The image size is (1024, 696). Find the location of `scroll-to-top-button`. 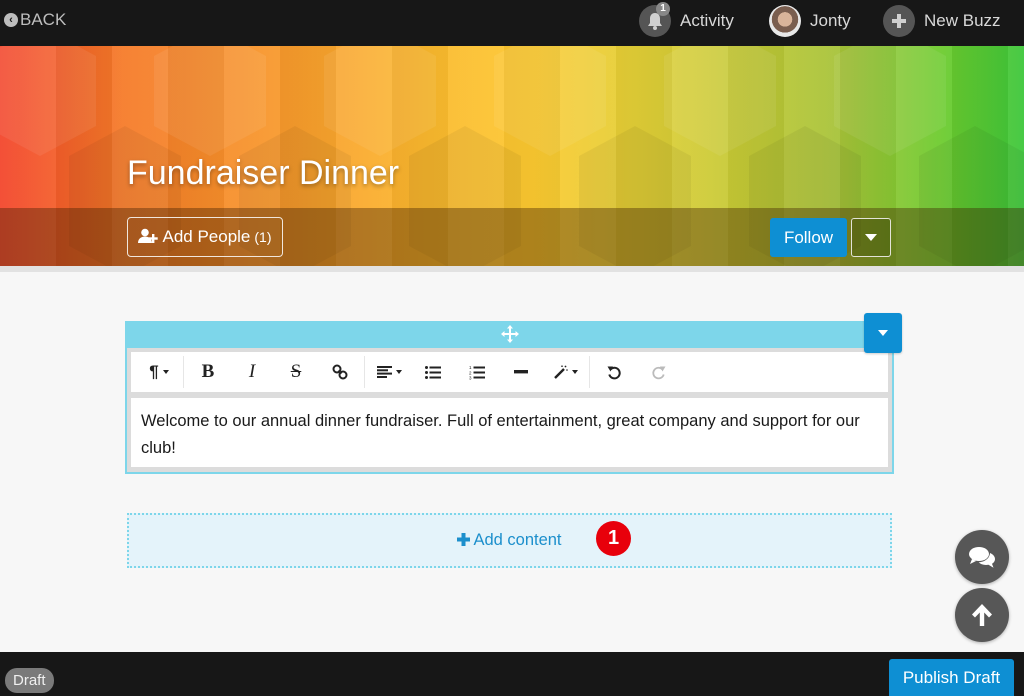

scroll-to-top-button is located at coordinates (982, 615).